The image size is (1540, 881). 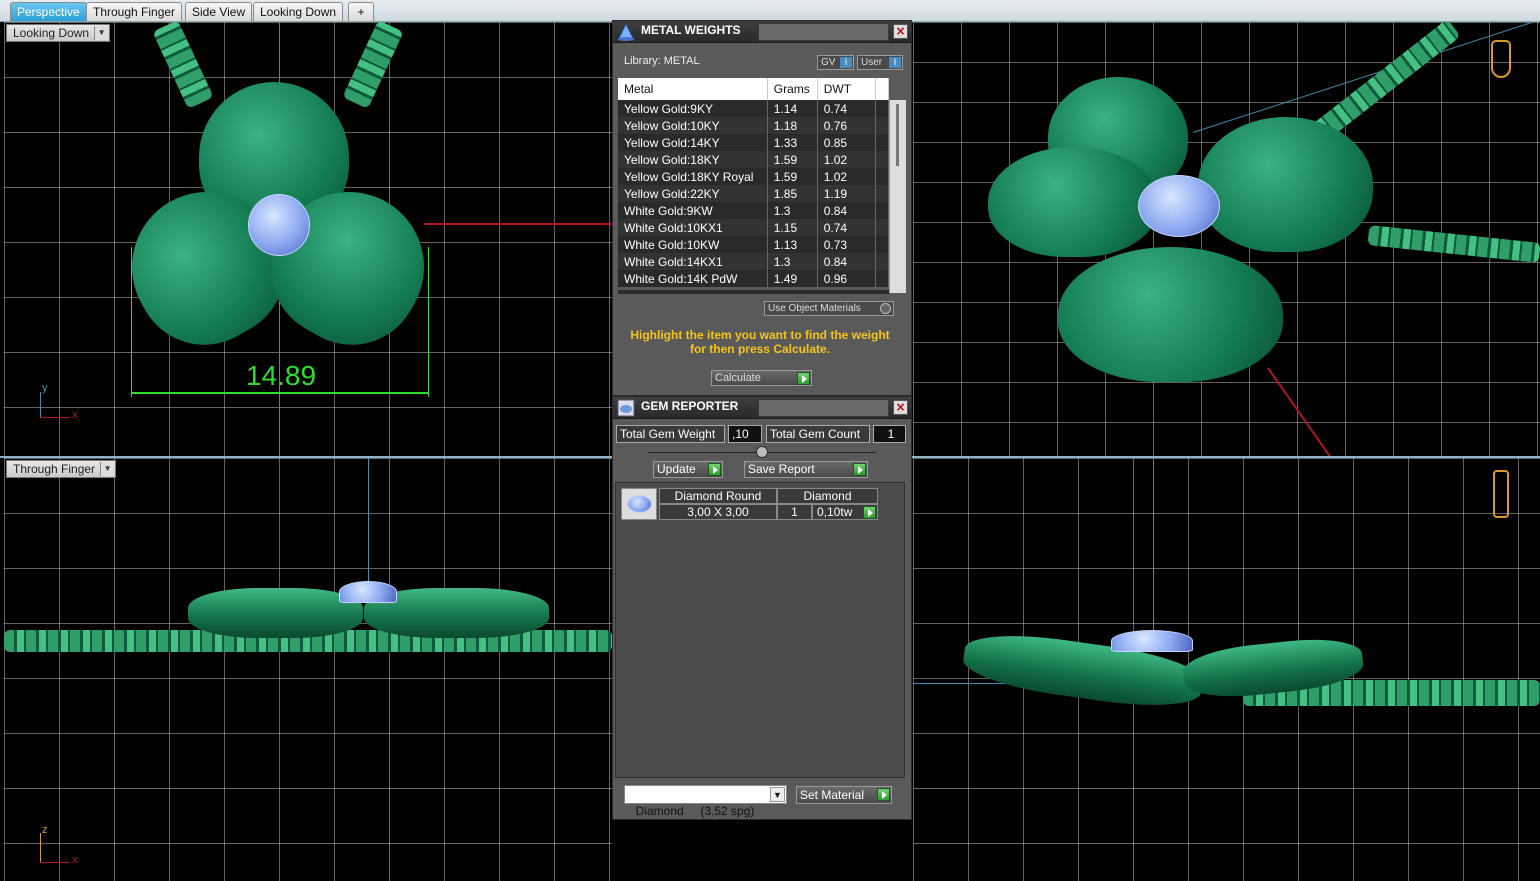 I want to click on viewport-view-selector: Through Finger ▼, so click(x=61, y=469).